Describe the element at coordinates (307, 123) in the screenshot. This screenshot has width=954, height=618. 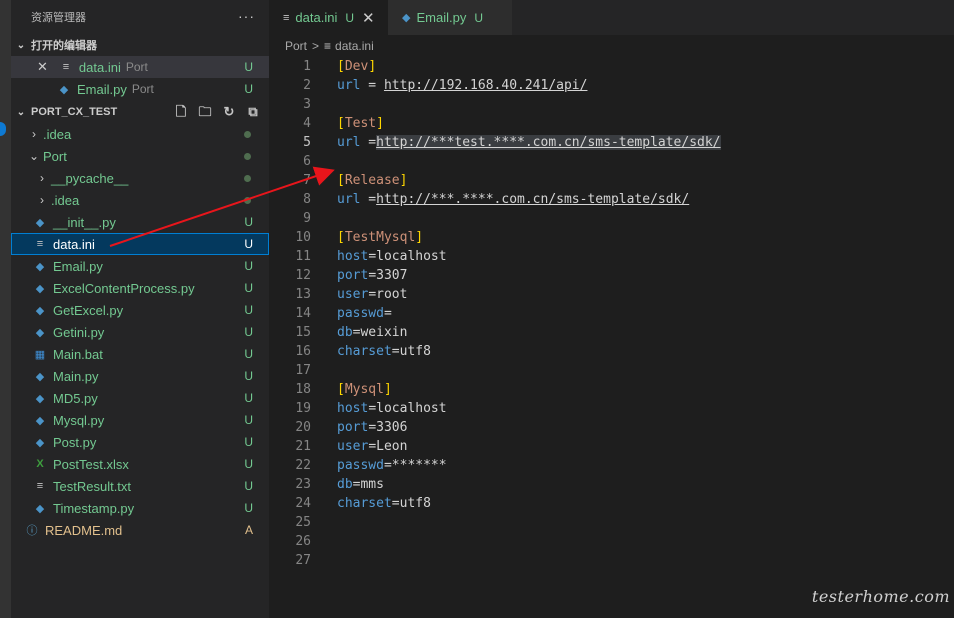
I see `line-number: 4` at that location.